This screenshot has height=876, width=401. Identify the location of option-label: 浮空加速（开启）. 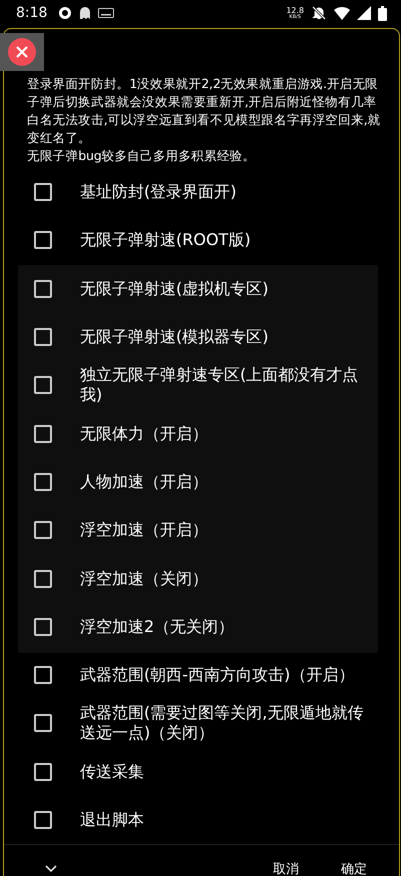
(144, 530).